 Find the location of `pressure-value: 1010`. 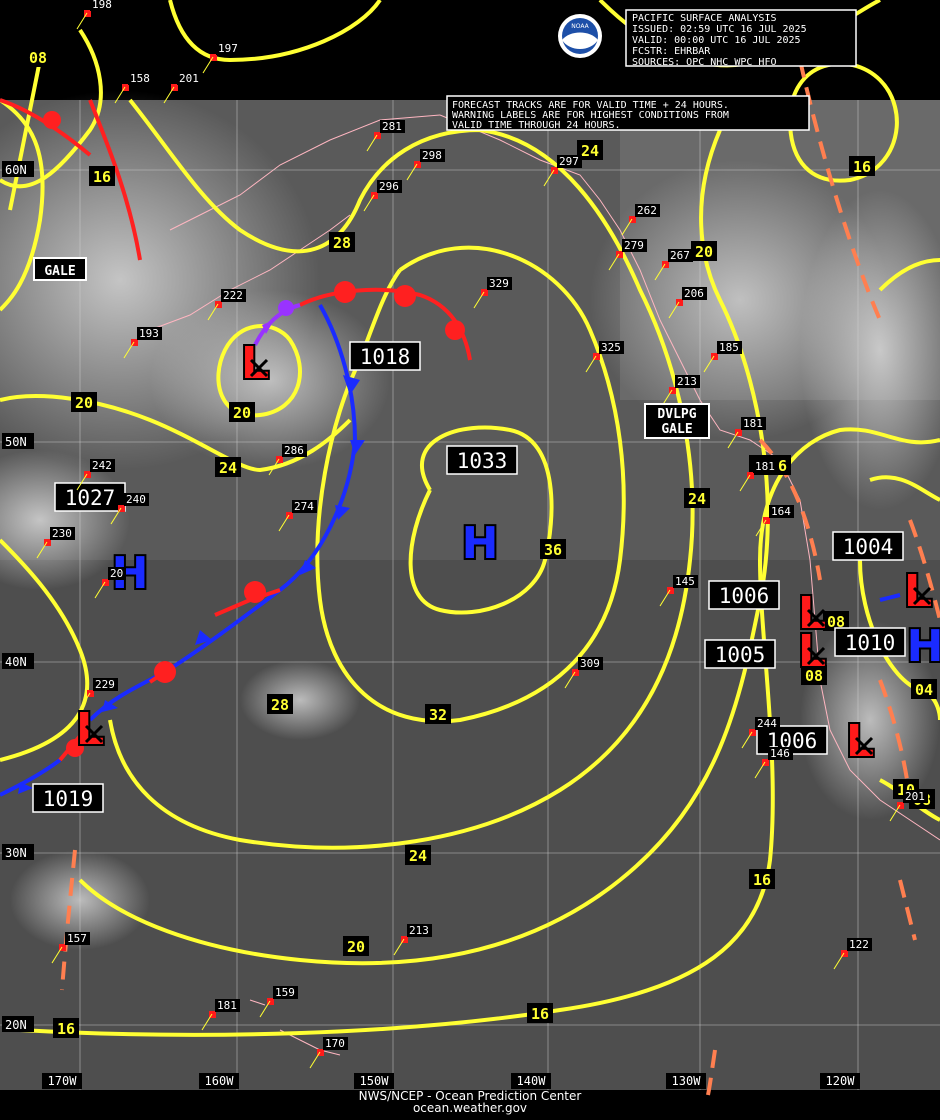

pressure-value: 1010 is located at coordinates (870, 643).